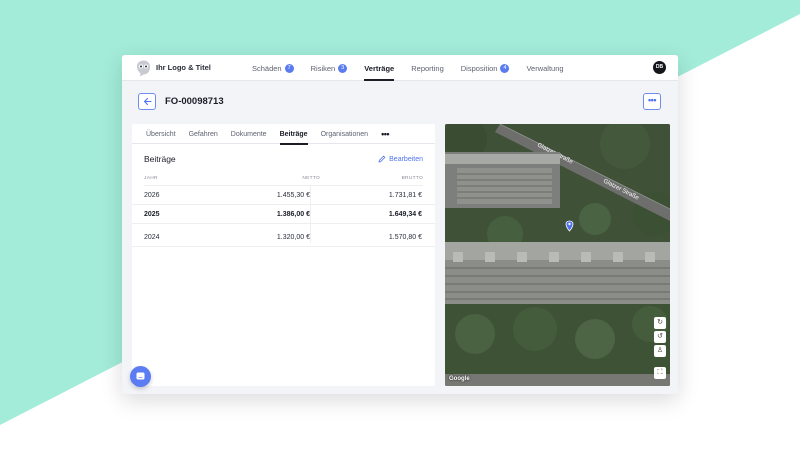 The height and width of the screenshot is (451, 800). I want to click on cell-jahr: 2024, so click(152, 237).